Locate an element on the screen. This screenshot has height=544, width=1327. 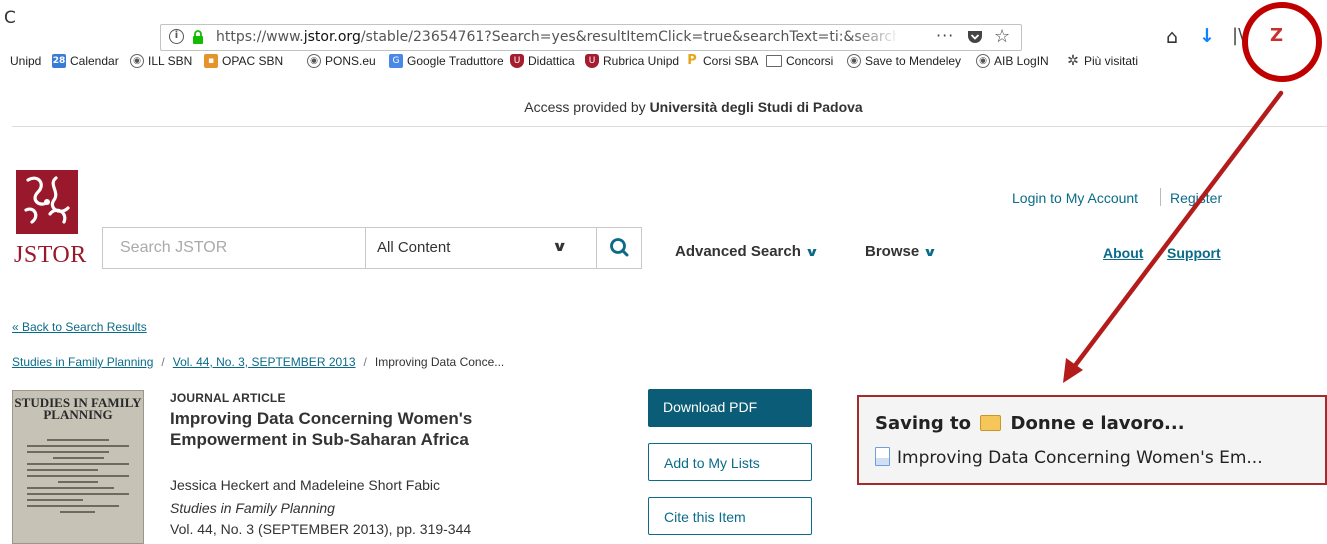
breadcrumb-issue: Vol. 44, No. 3, SEPTEMBER 2013 is located at coordinates (264, 362).